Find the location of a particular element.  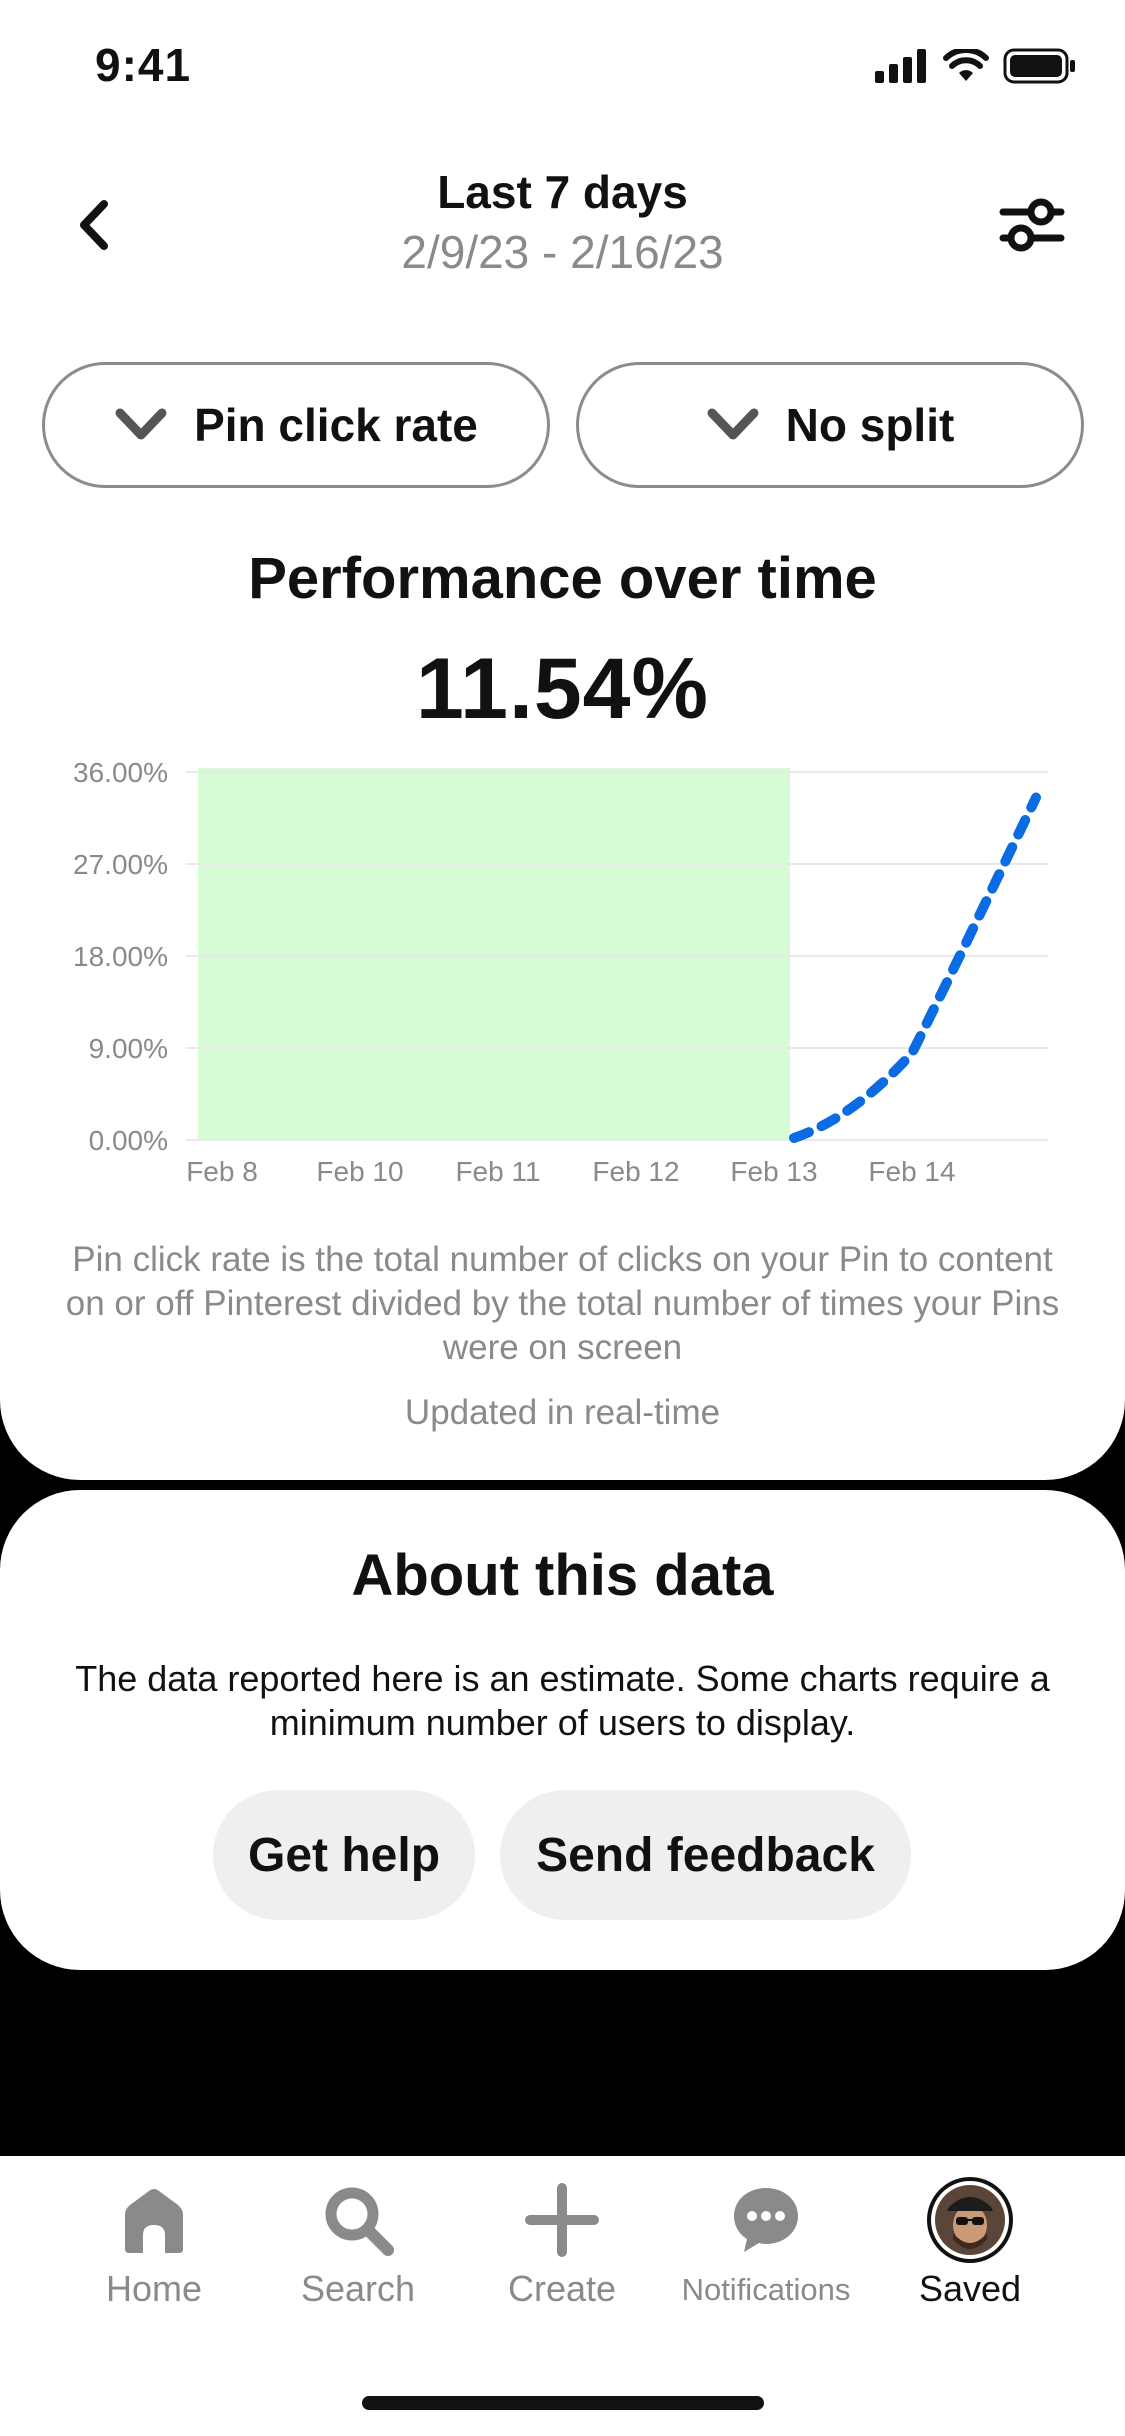

header-title: Last 7 days is located at coordinates (562, 192).